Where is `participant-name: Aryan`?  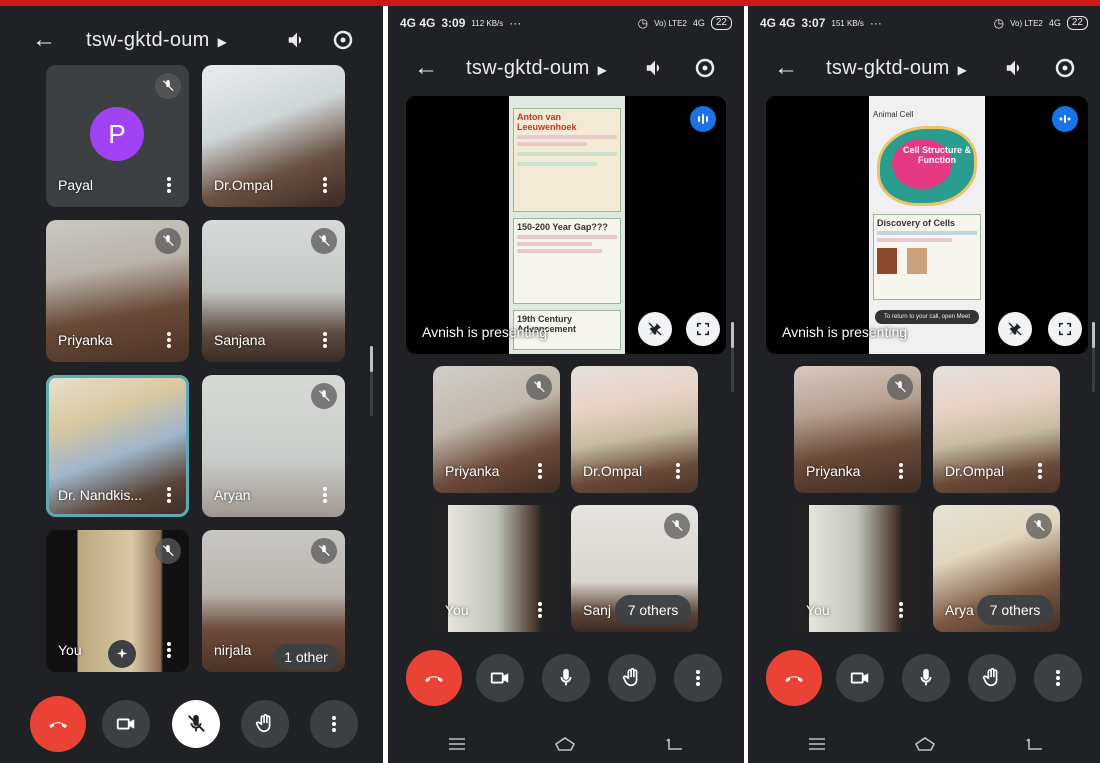
participant-name: Aryan is located at coordinates (232, 495).